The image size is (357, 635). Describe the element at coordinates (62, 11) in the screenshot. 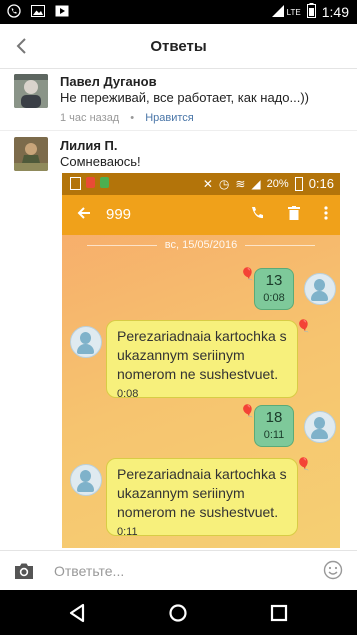

I see `video-play-icon` at that location.